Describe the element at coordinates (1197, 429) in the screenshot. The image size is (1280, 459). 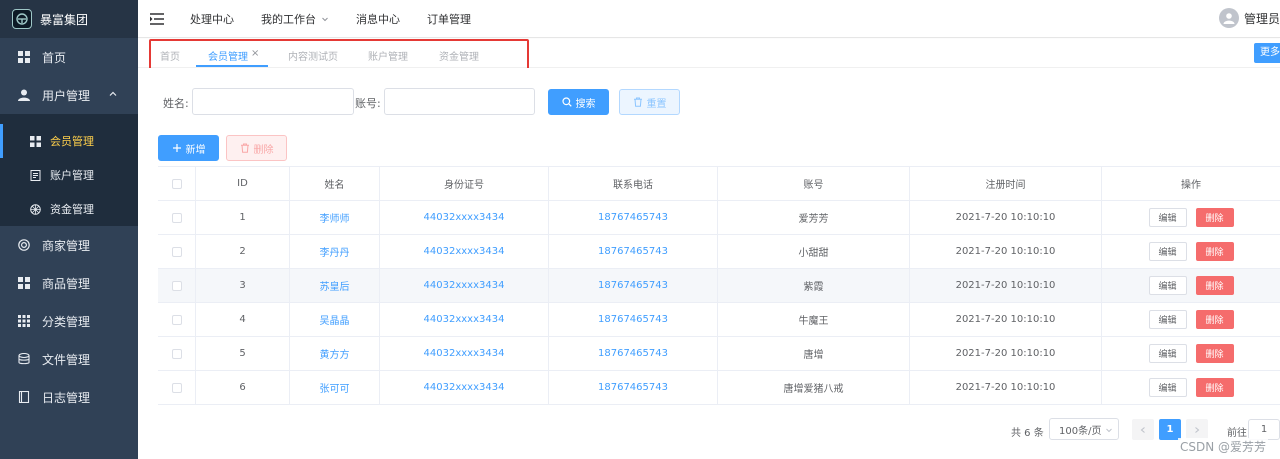
I see `next-page-button` at that location.